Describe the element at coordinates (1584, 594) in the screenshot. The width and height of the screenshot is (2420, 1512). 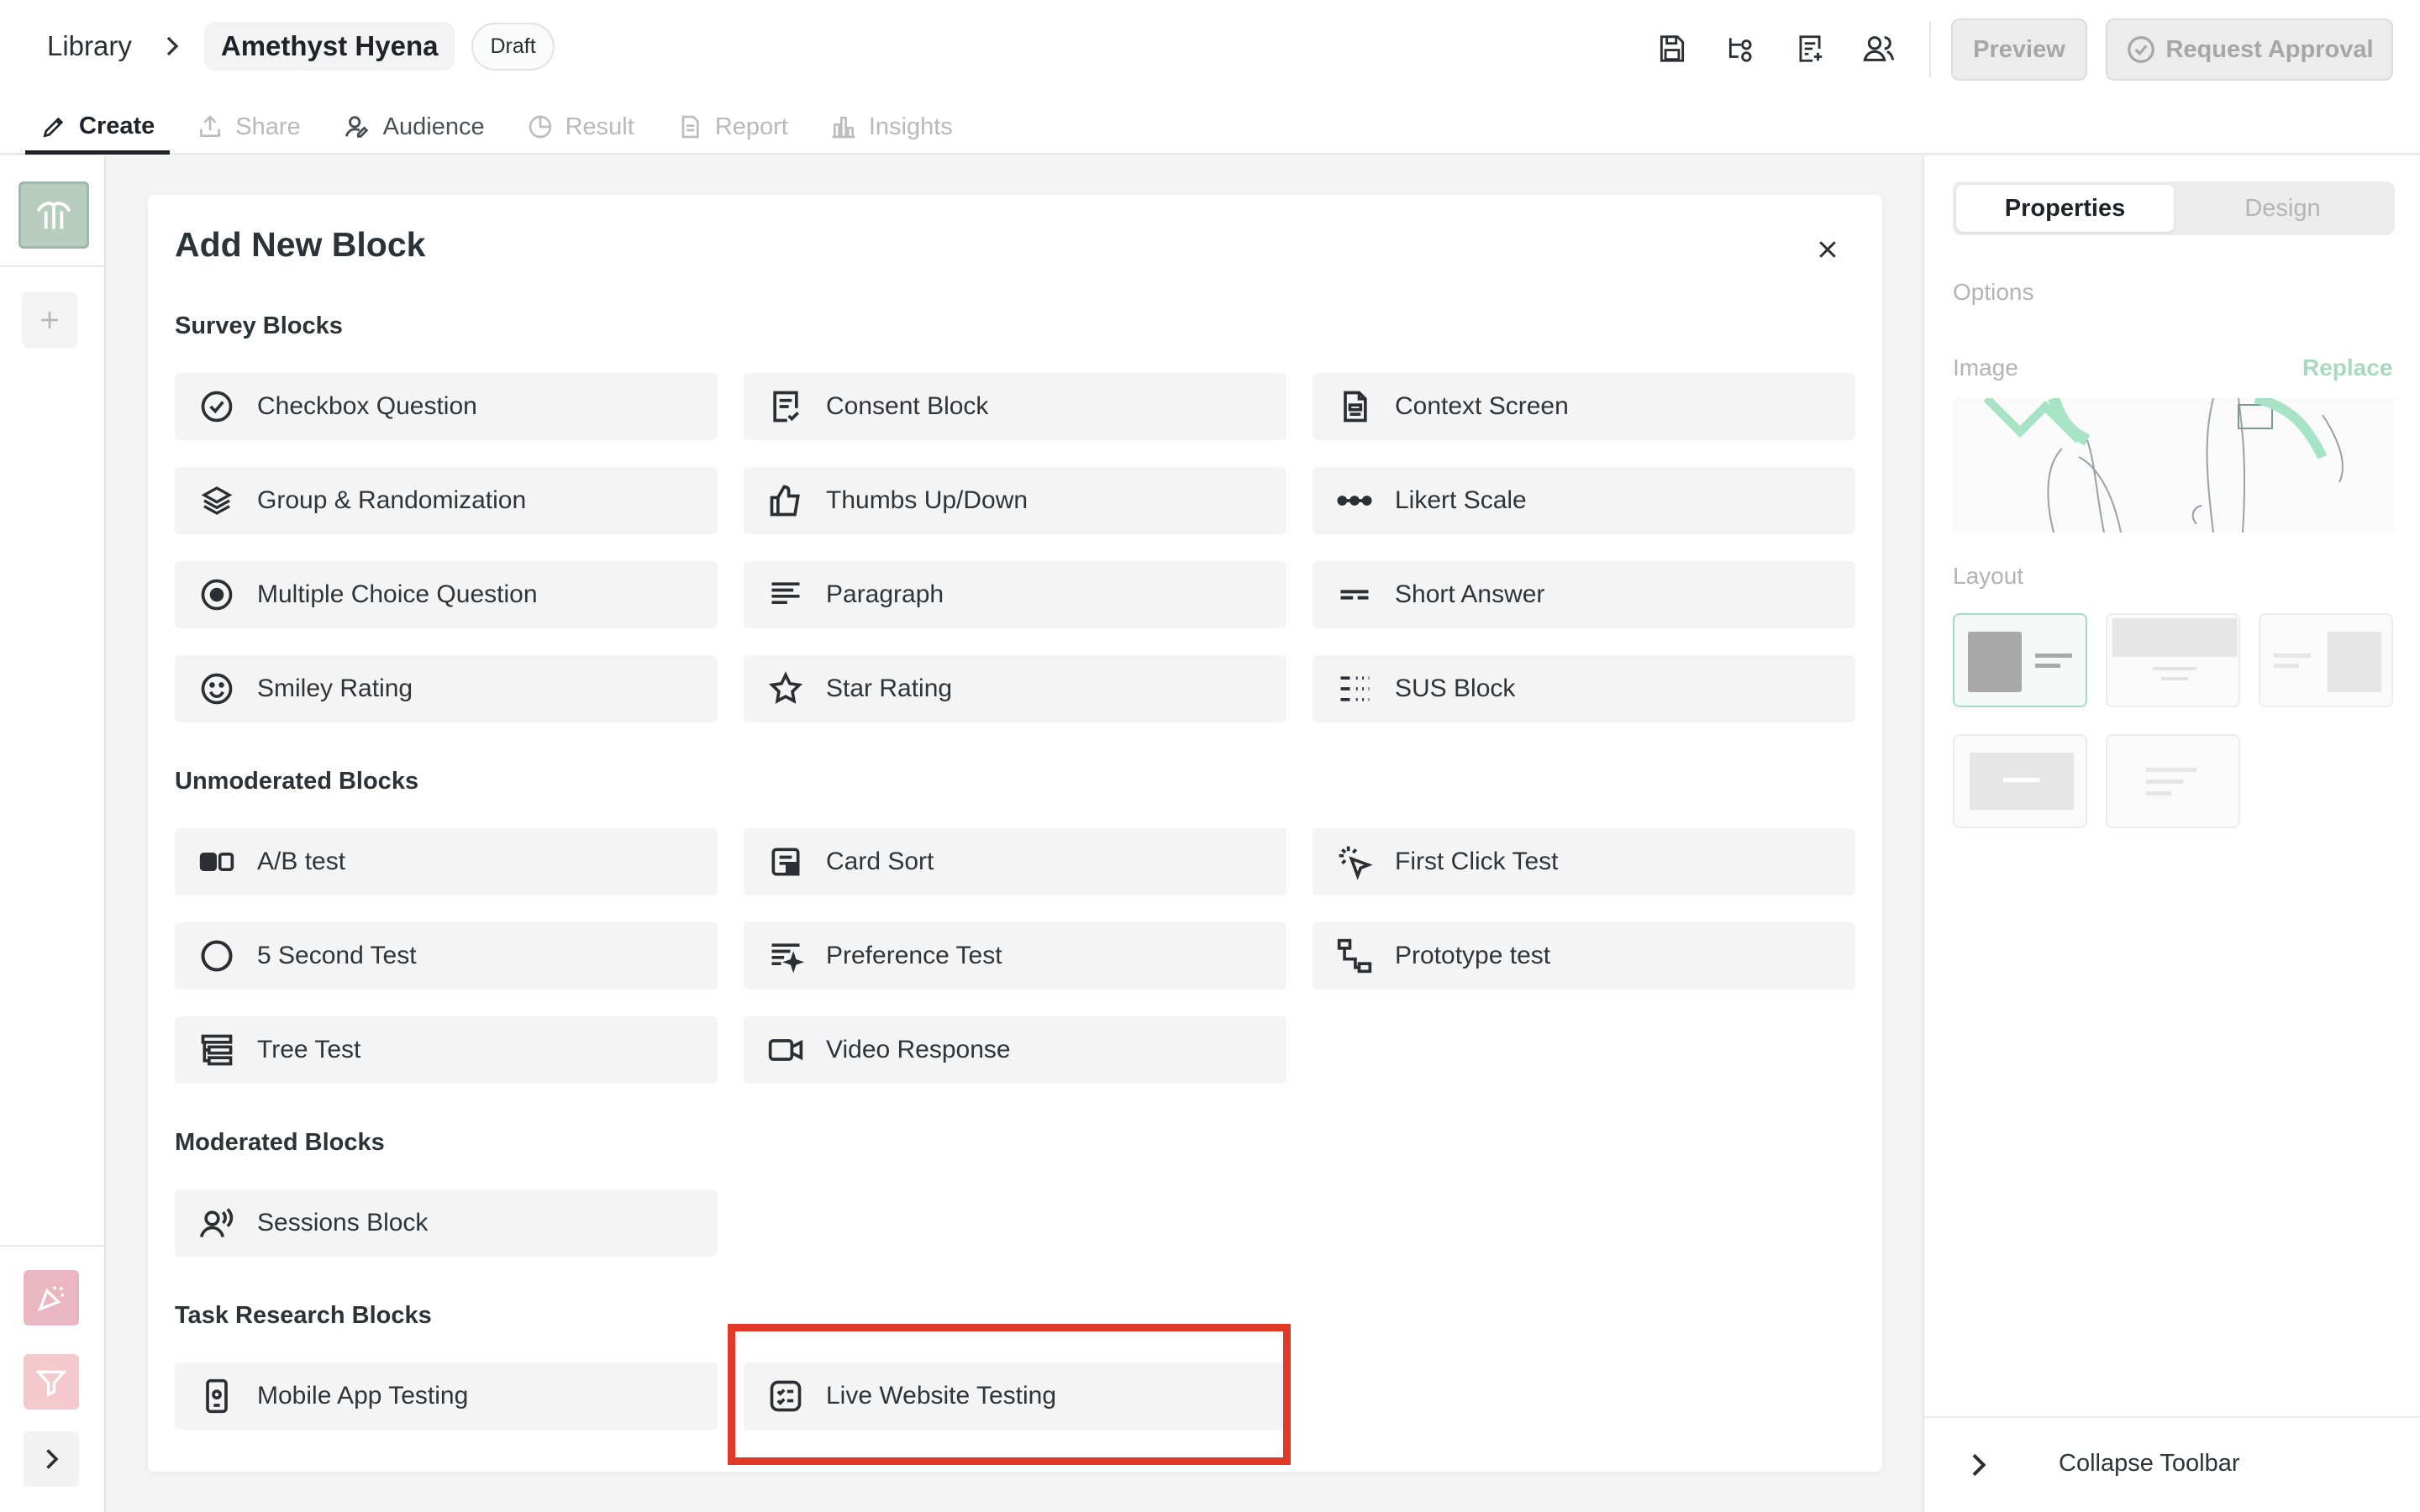
I see `block-short-answer: Short Answer` at that location.